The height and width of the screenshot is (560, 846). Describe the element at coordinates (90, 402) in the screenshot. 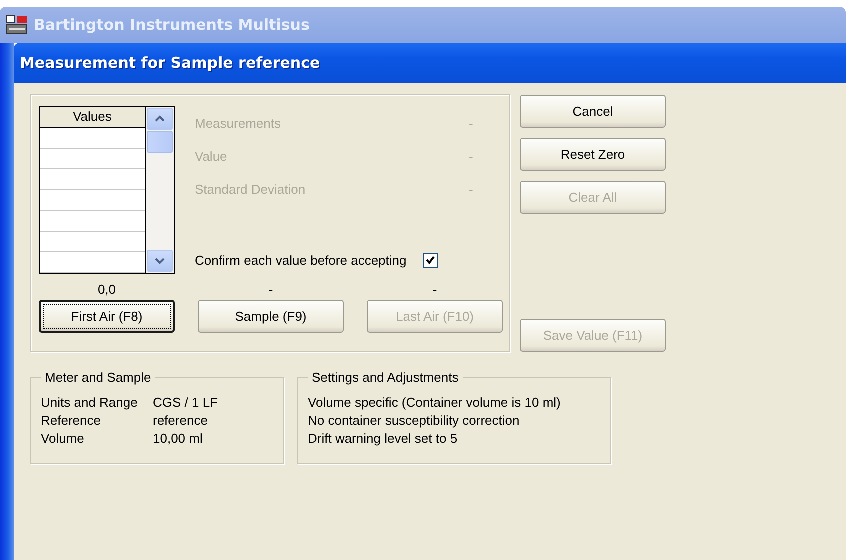

I see `field-label: Units and Range` at that location.